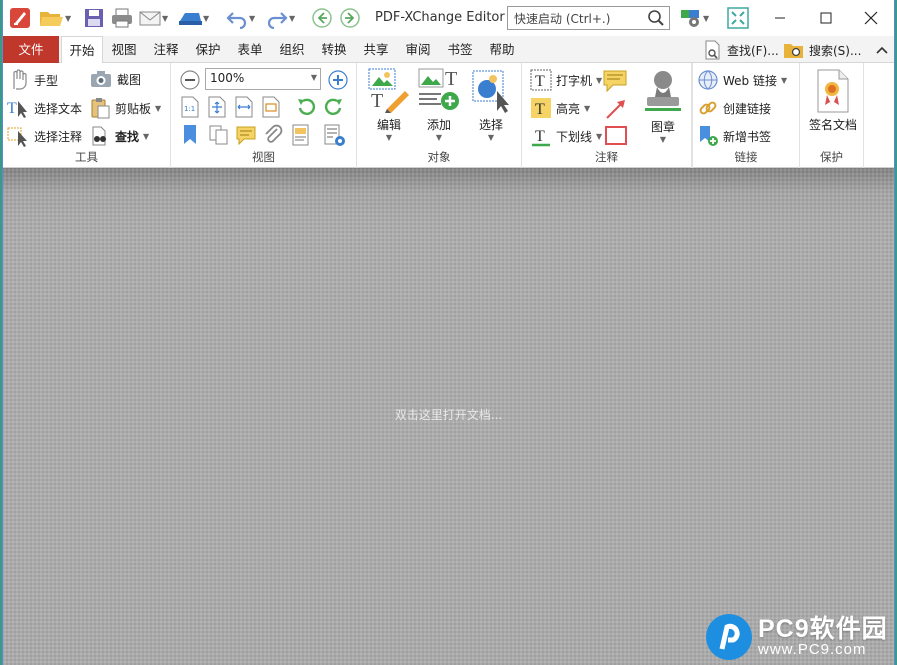  Describe the element at coordinates (440, 17) in the screenshot. I see `window-title: PDF-XChange Editor` at that location.